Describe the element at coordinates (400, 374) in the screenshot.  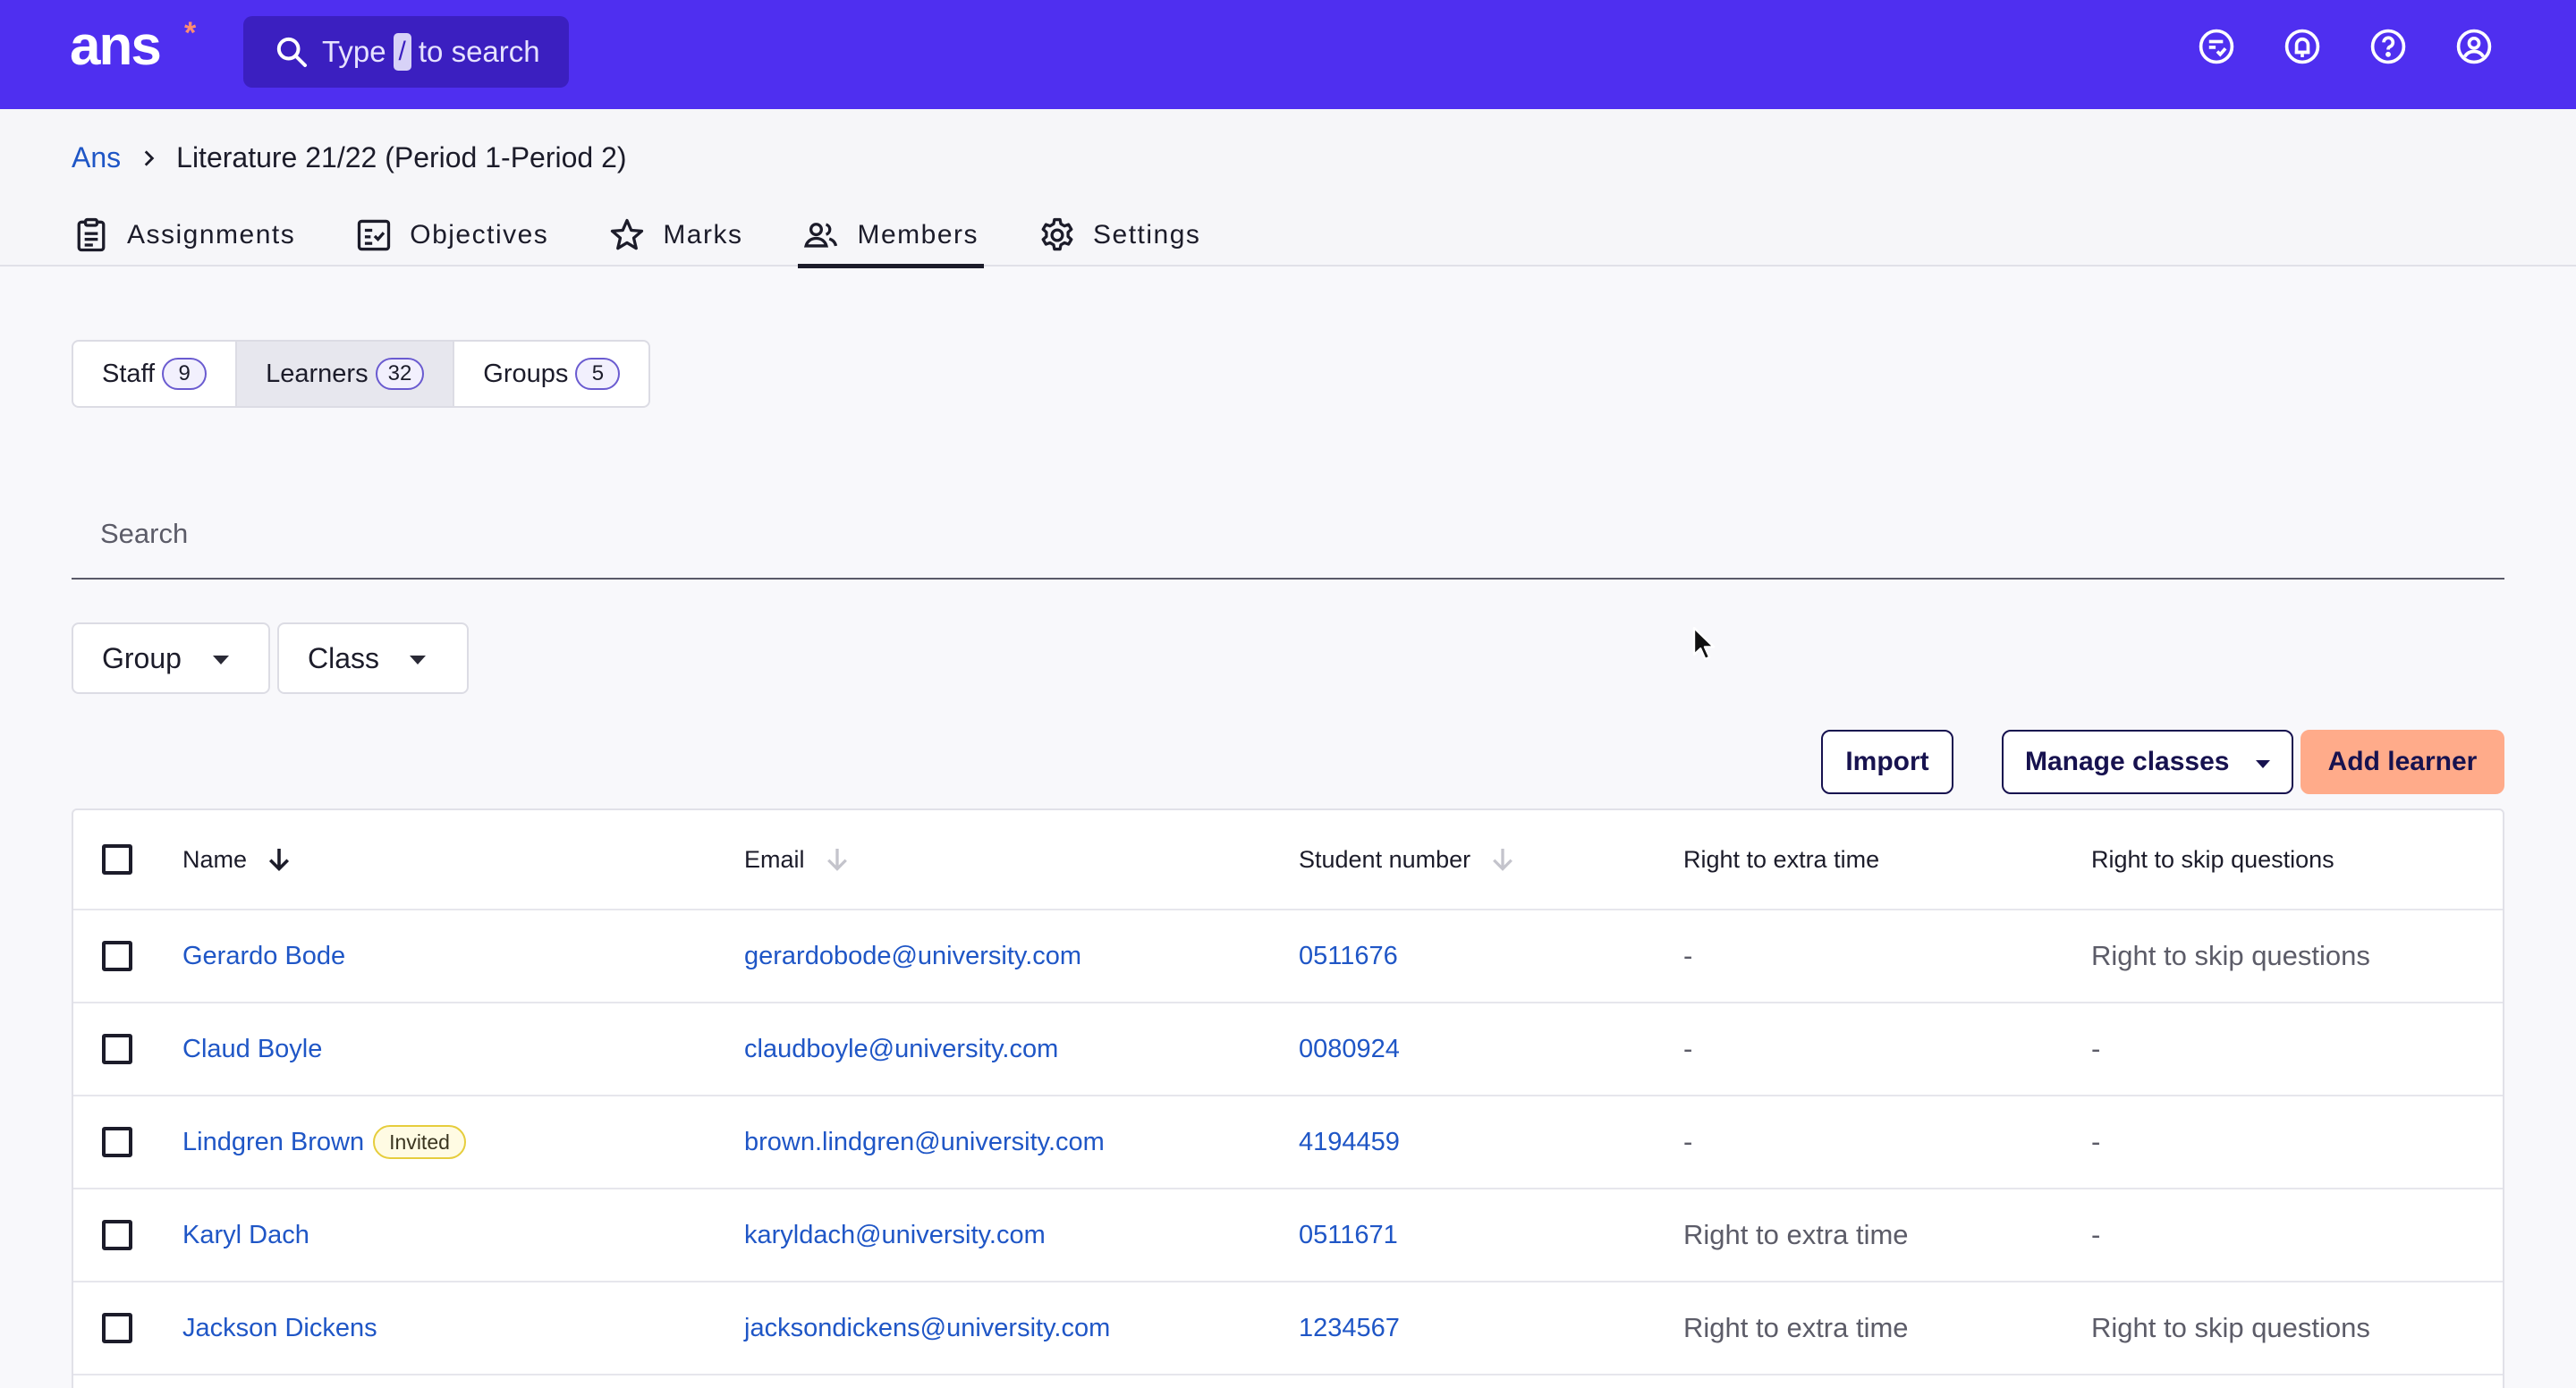
I see `learners-count-badge: 32` at that location.